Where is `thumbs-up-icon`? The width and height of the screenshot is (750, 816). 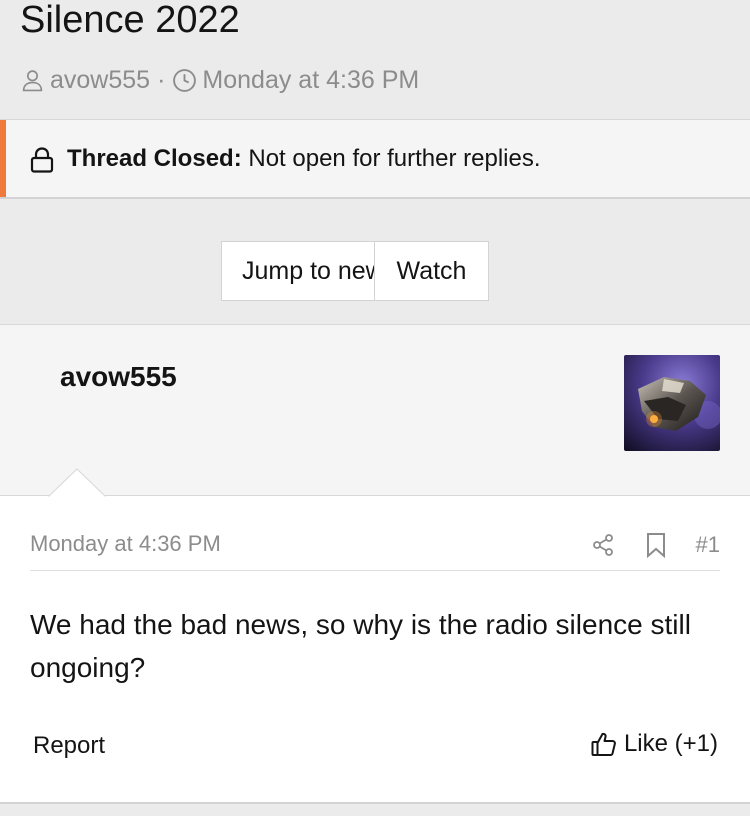 thumbs-up-icon is located at coordinates (604, 744).